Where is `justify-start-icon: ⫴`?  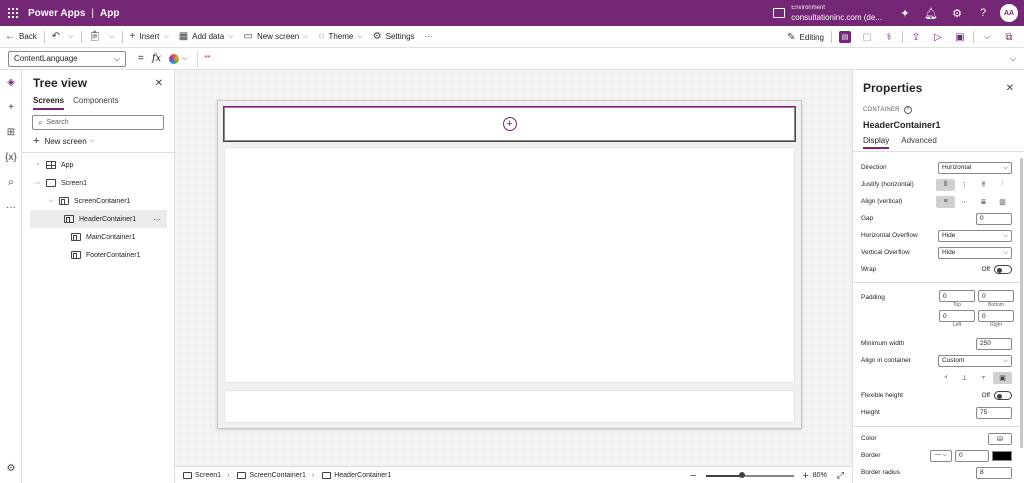 justify-start-icon: ⫴ is located at coordinates (945, 184).